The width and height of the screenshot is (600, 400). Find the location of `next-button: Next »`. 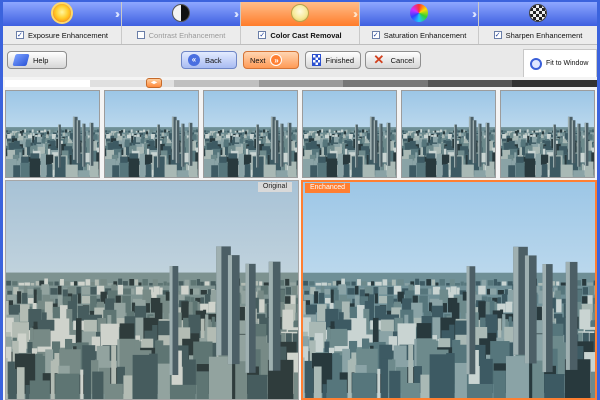

next-button: Next » is located at coordinates (271, 60).